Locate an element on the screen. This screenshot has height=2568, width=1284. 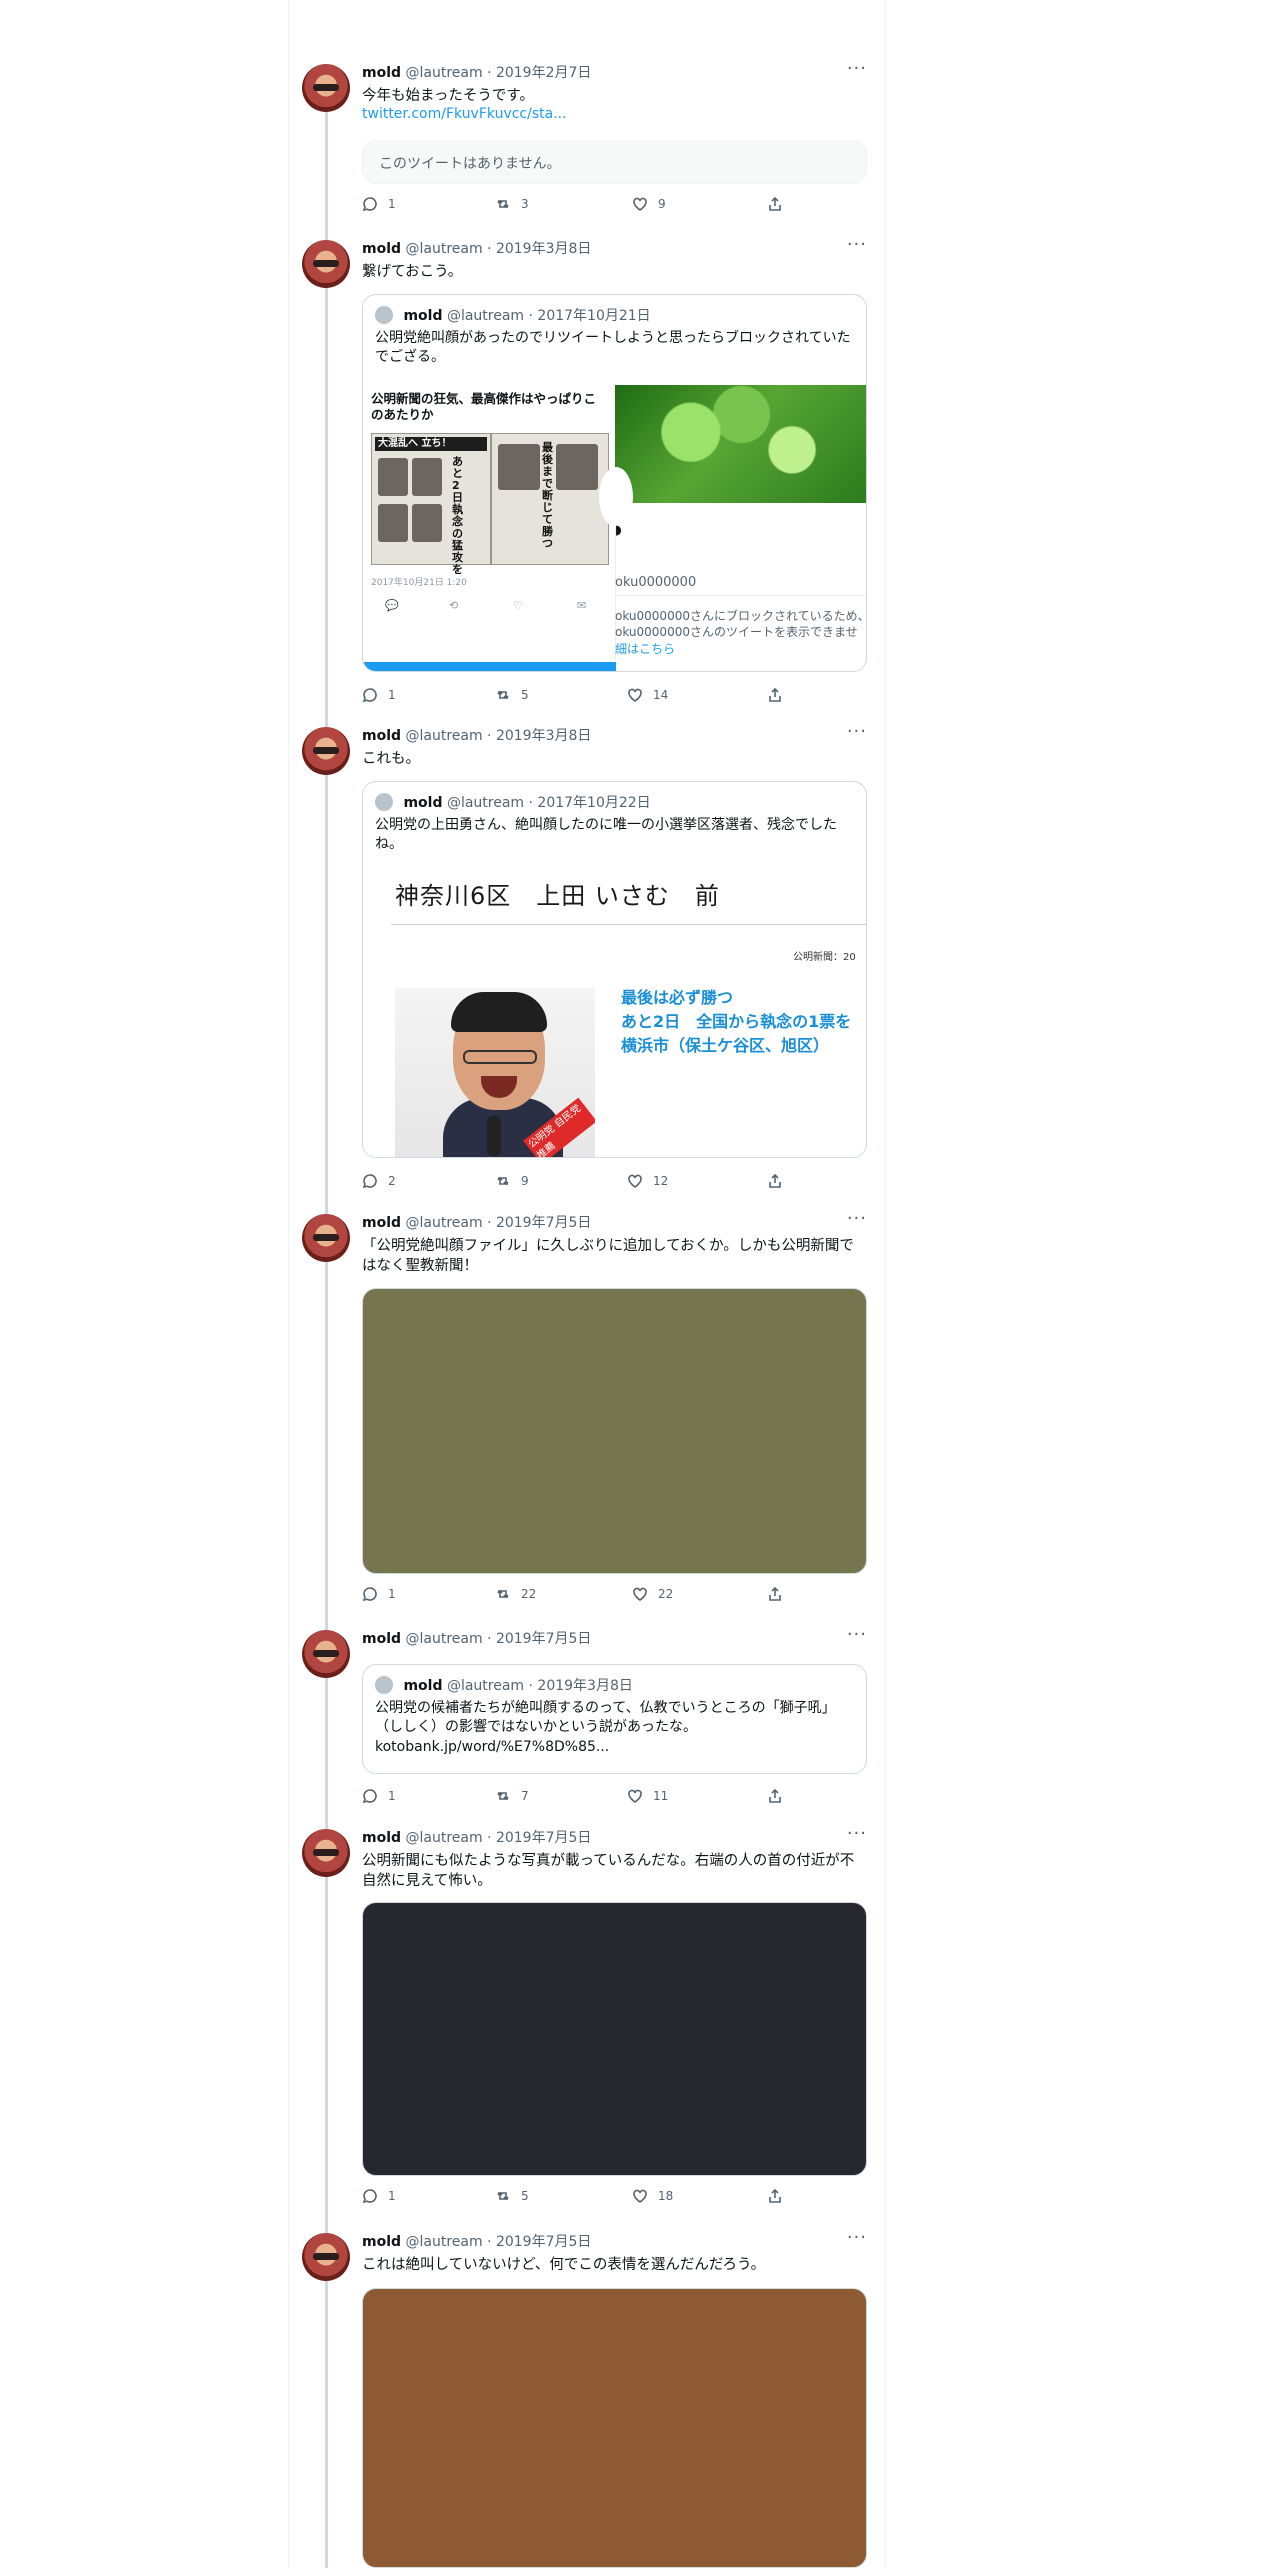
blocked-details-link: 細はこちら is located at coordinates (645, 648).